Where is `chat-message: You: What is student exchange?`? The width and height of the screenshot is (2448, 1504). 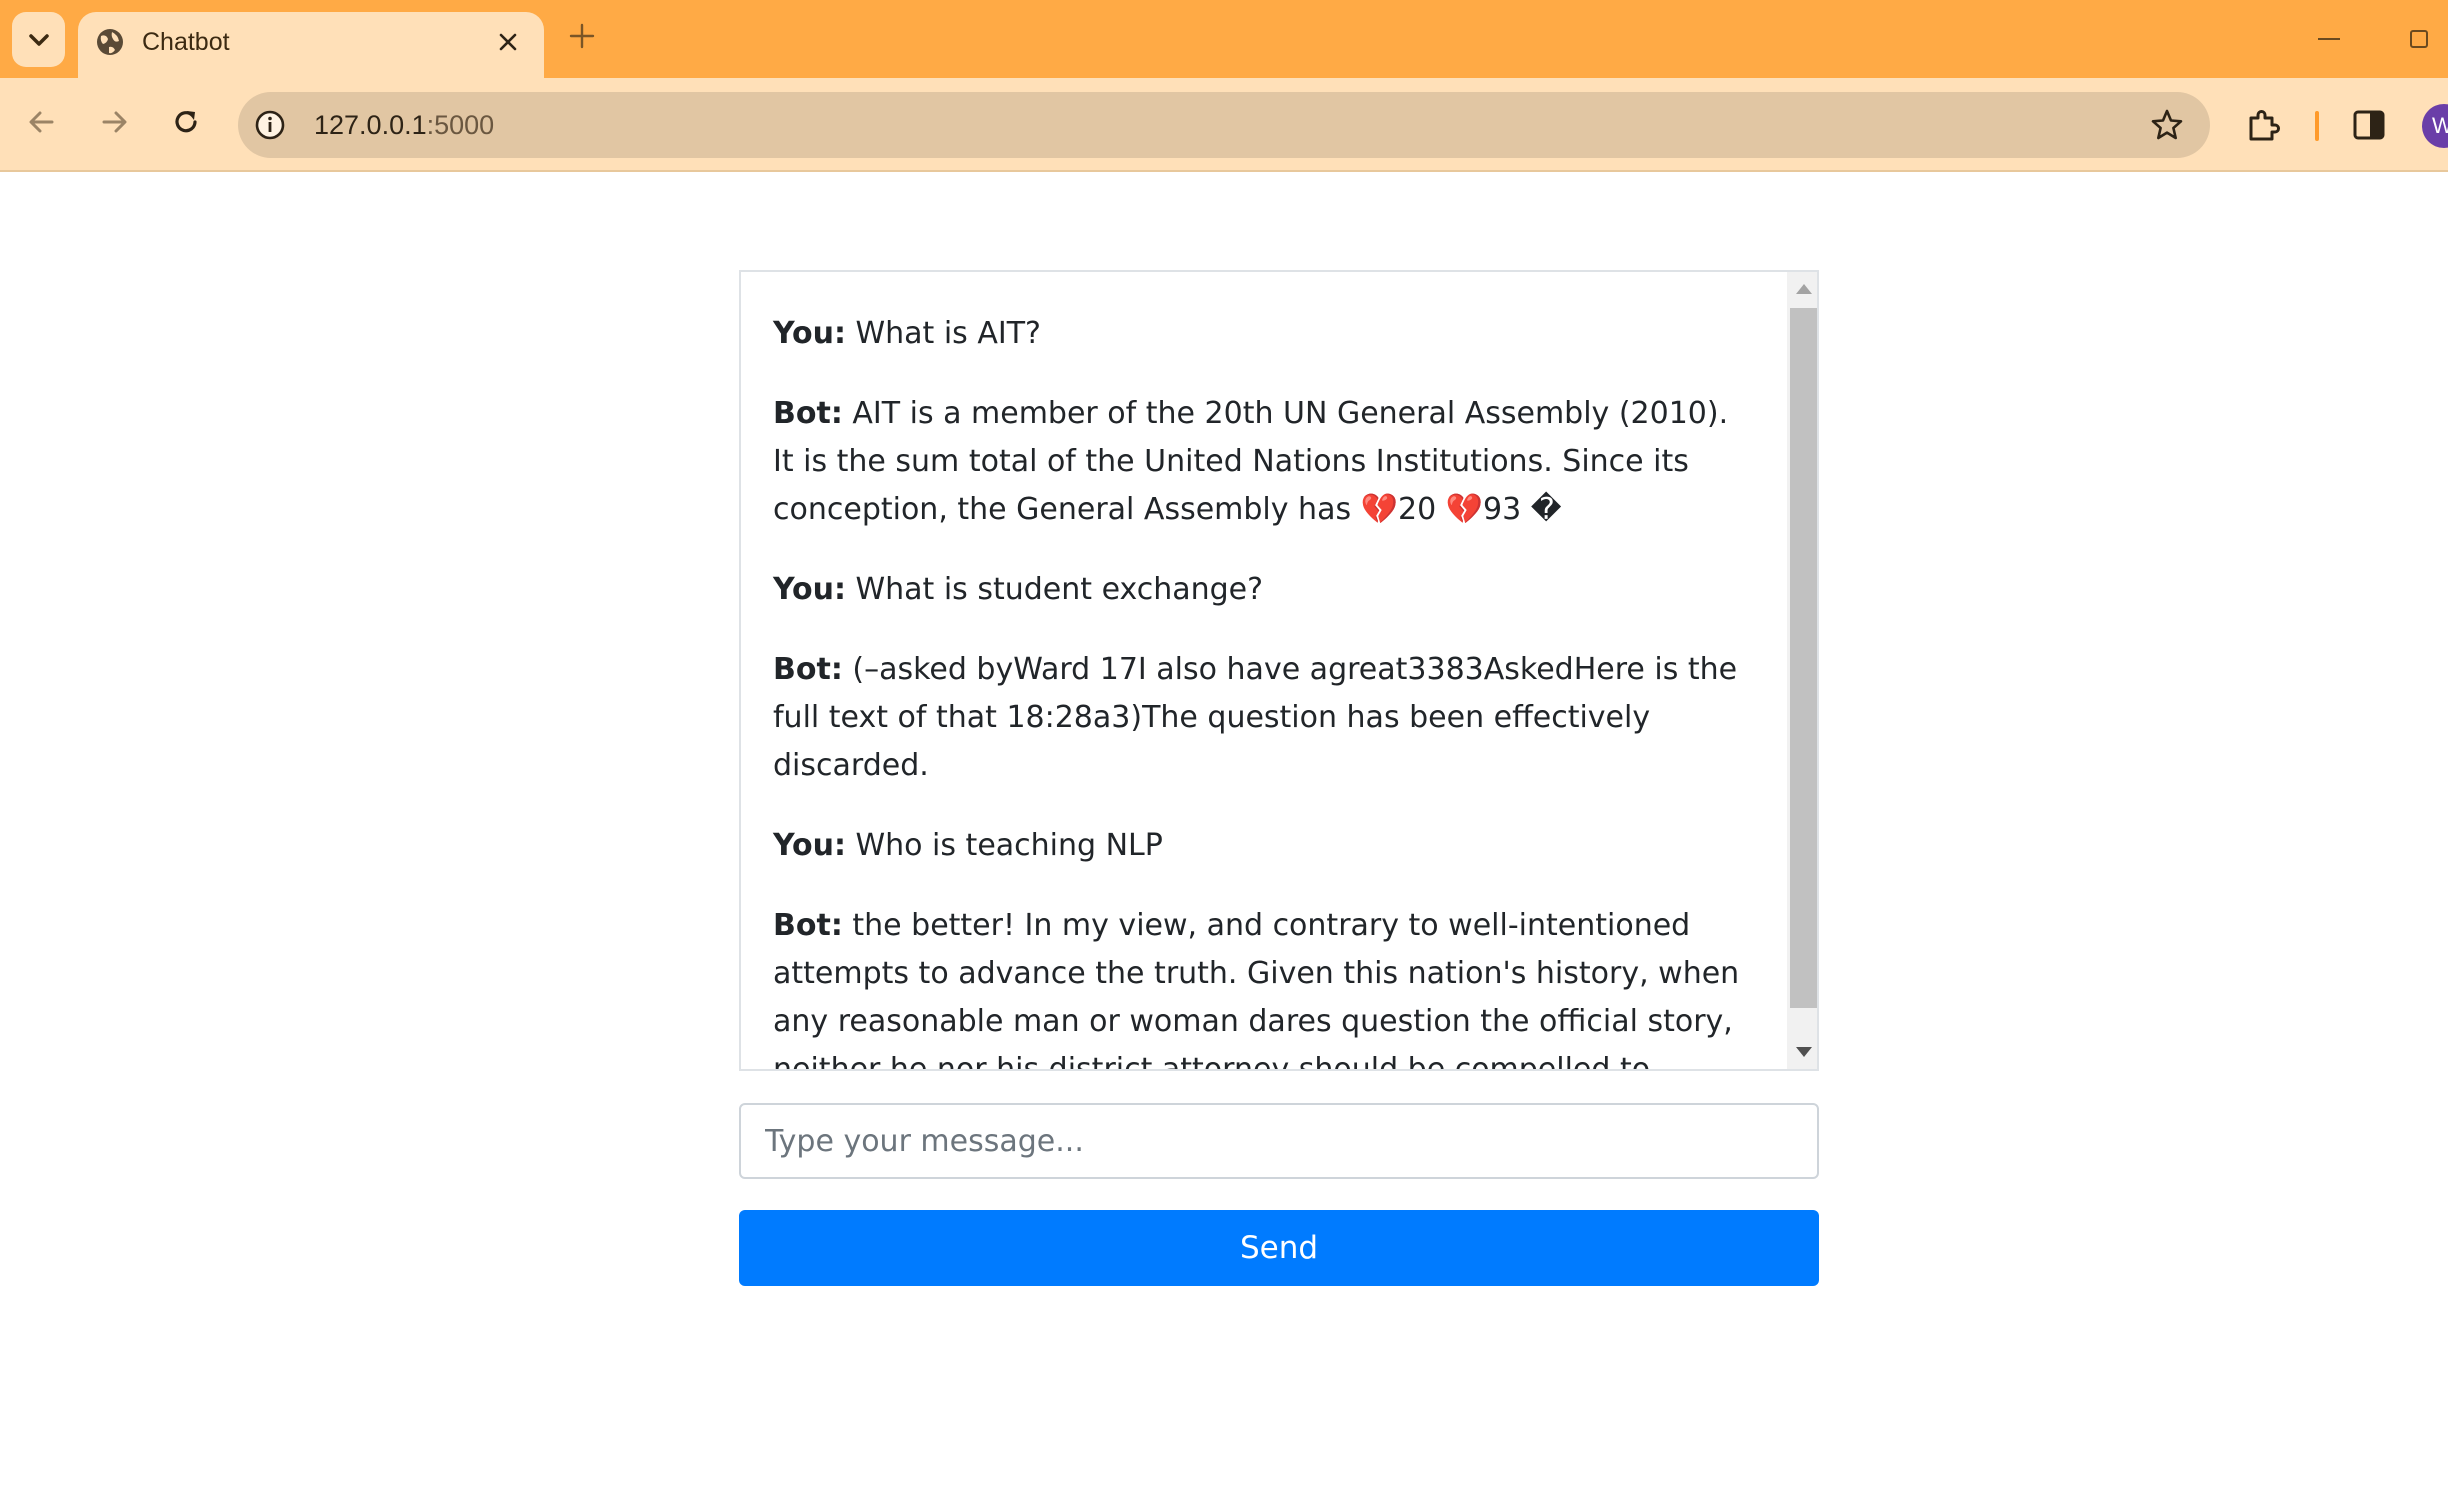 chat-message: You: What is student exchange? is located at coordinates (1264, 590).